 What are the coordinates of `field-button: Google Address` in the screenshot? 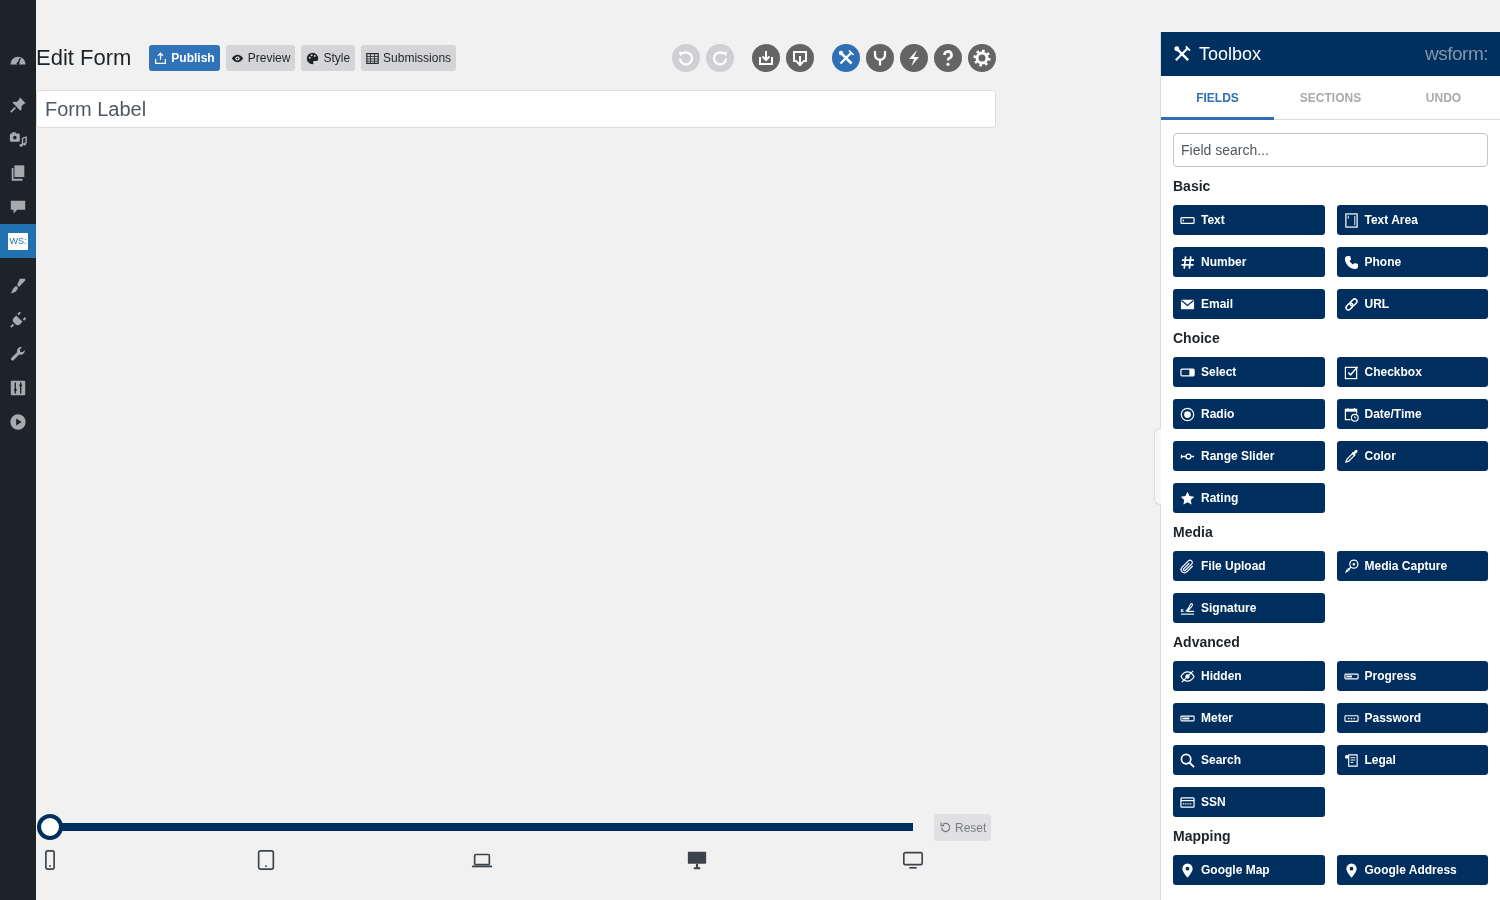 It's located at (1412, 870).